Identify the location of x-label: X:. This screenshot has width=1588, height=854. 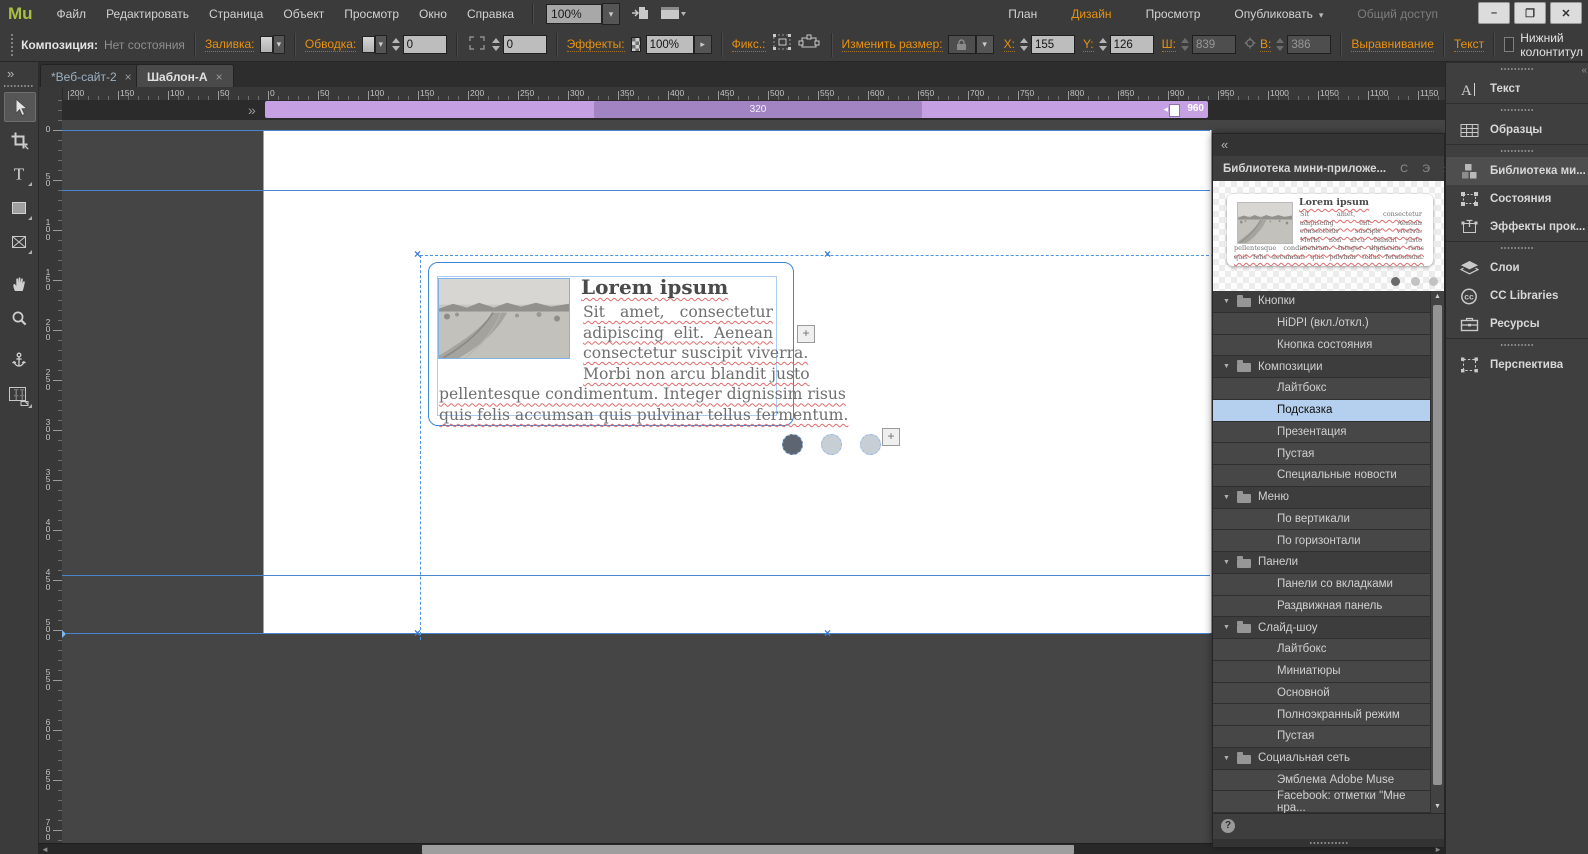
(1009, 44).